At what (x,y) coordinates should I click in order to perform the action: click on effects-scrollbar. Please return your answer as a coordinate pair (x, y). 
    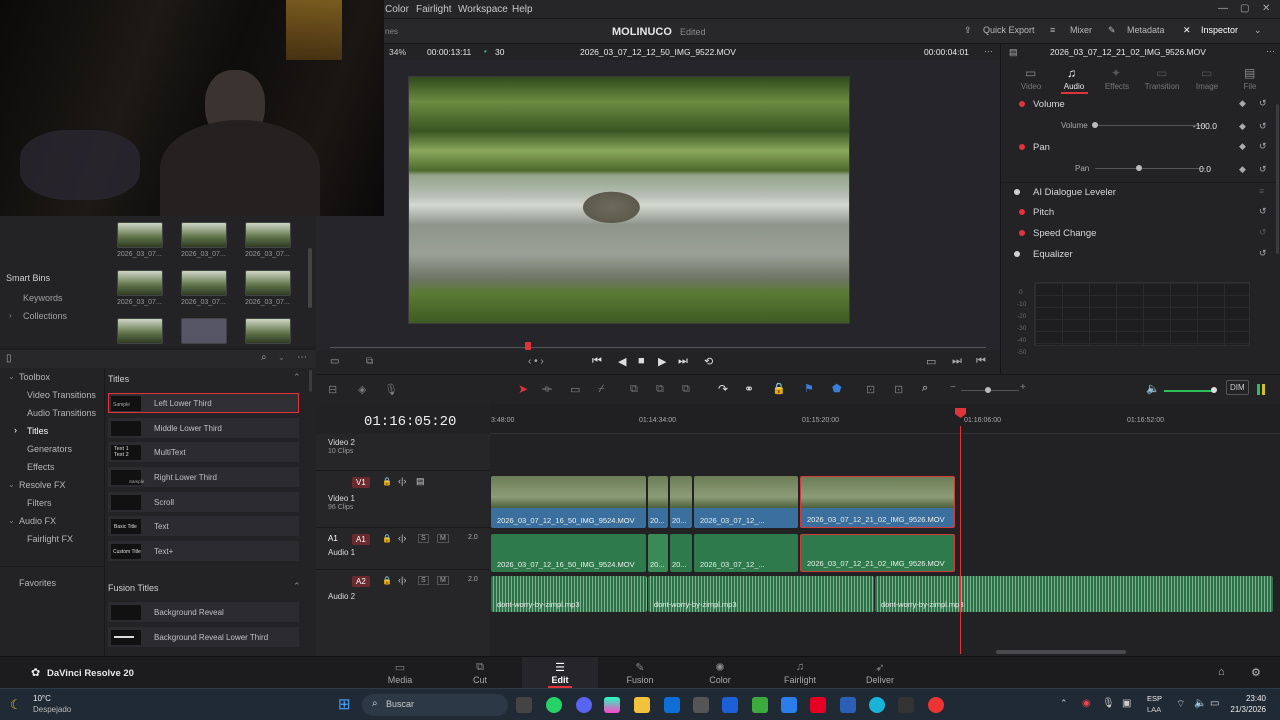
    Looking at the image, I should click on (310, 381).